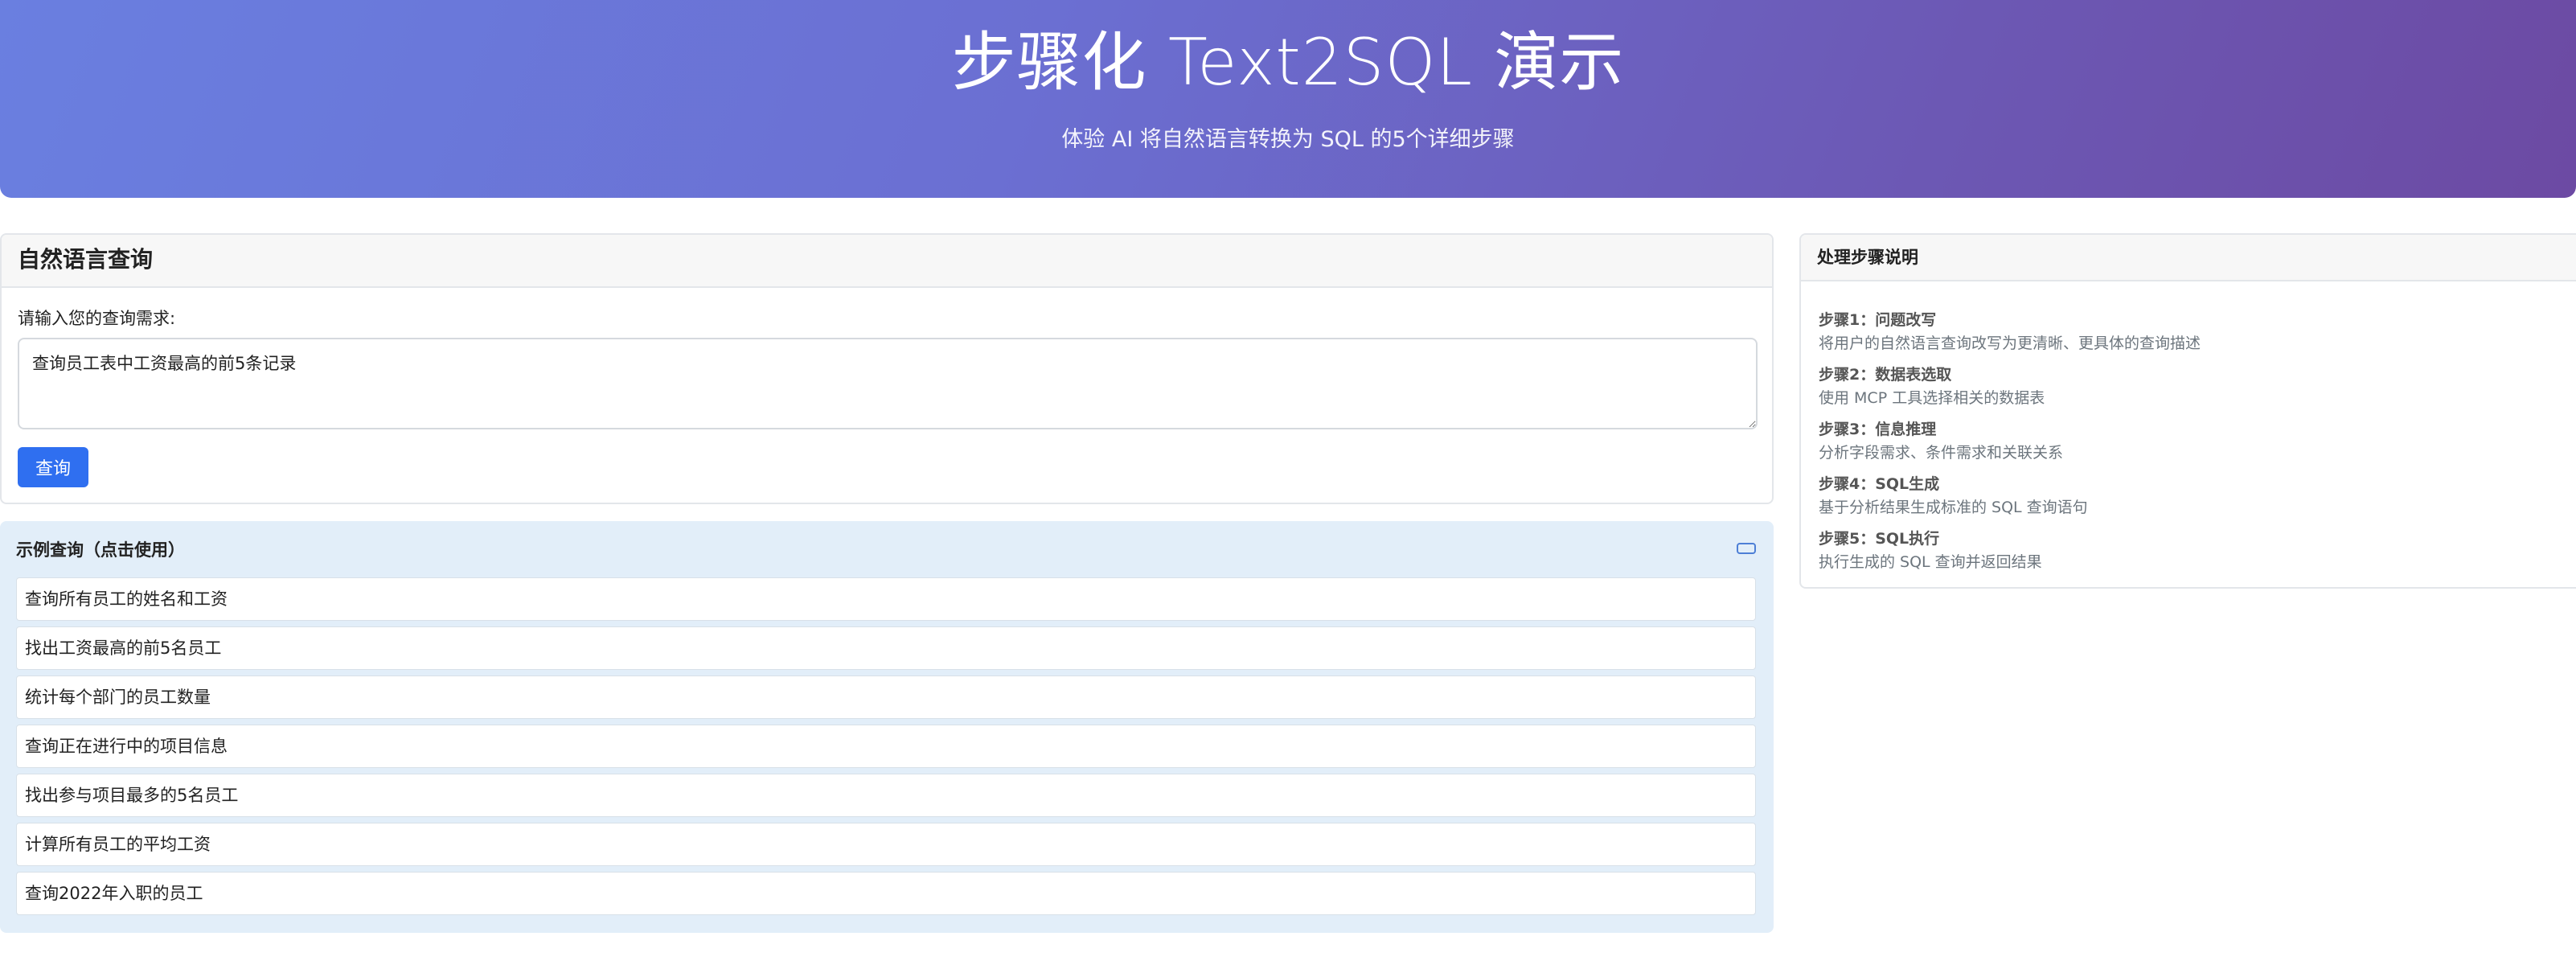 The image size is (2576, 965). I want to click on step-description: 分析字段需求、条件需求和关联关系, so click(1941, 453).